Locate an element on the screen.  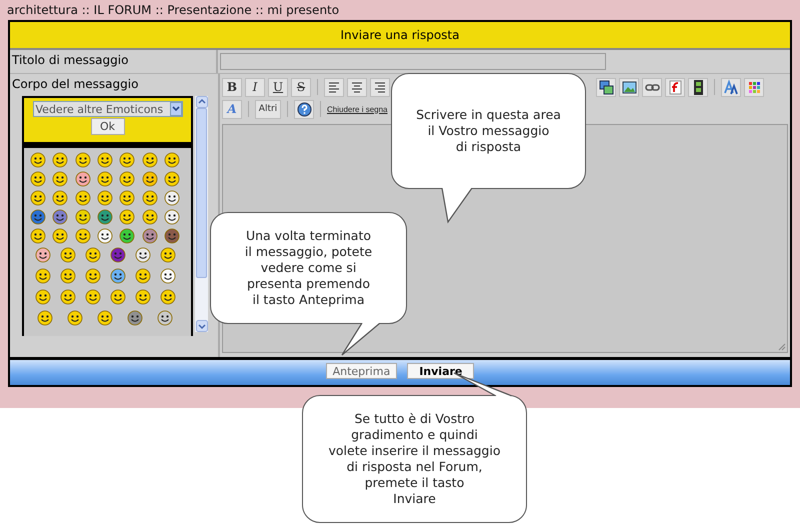
toolbar-link: Chiudere i segna is located at coordinates (357, 109).